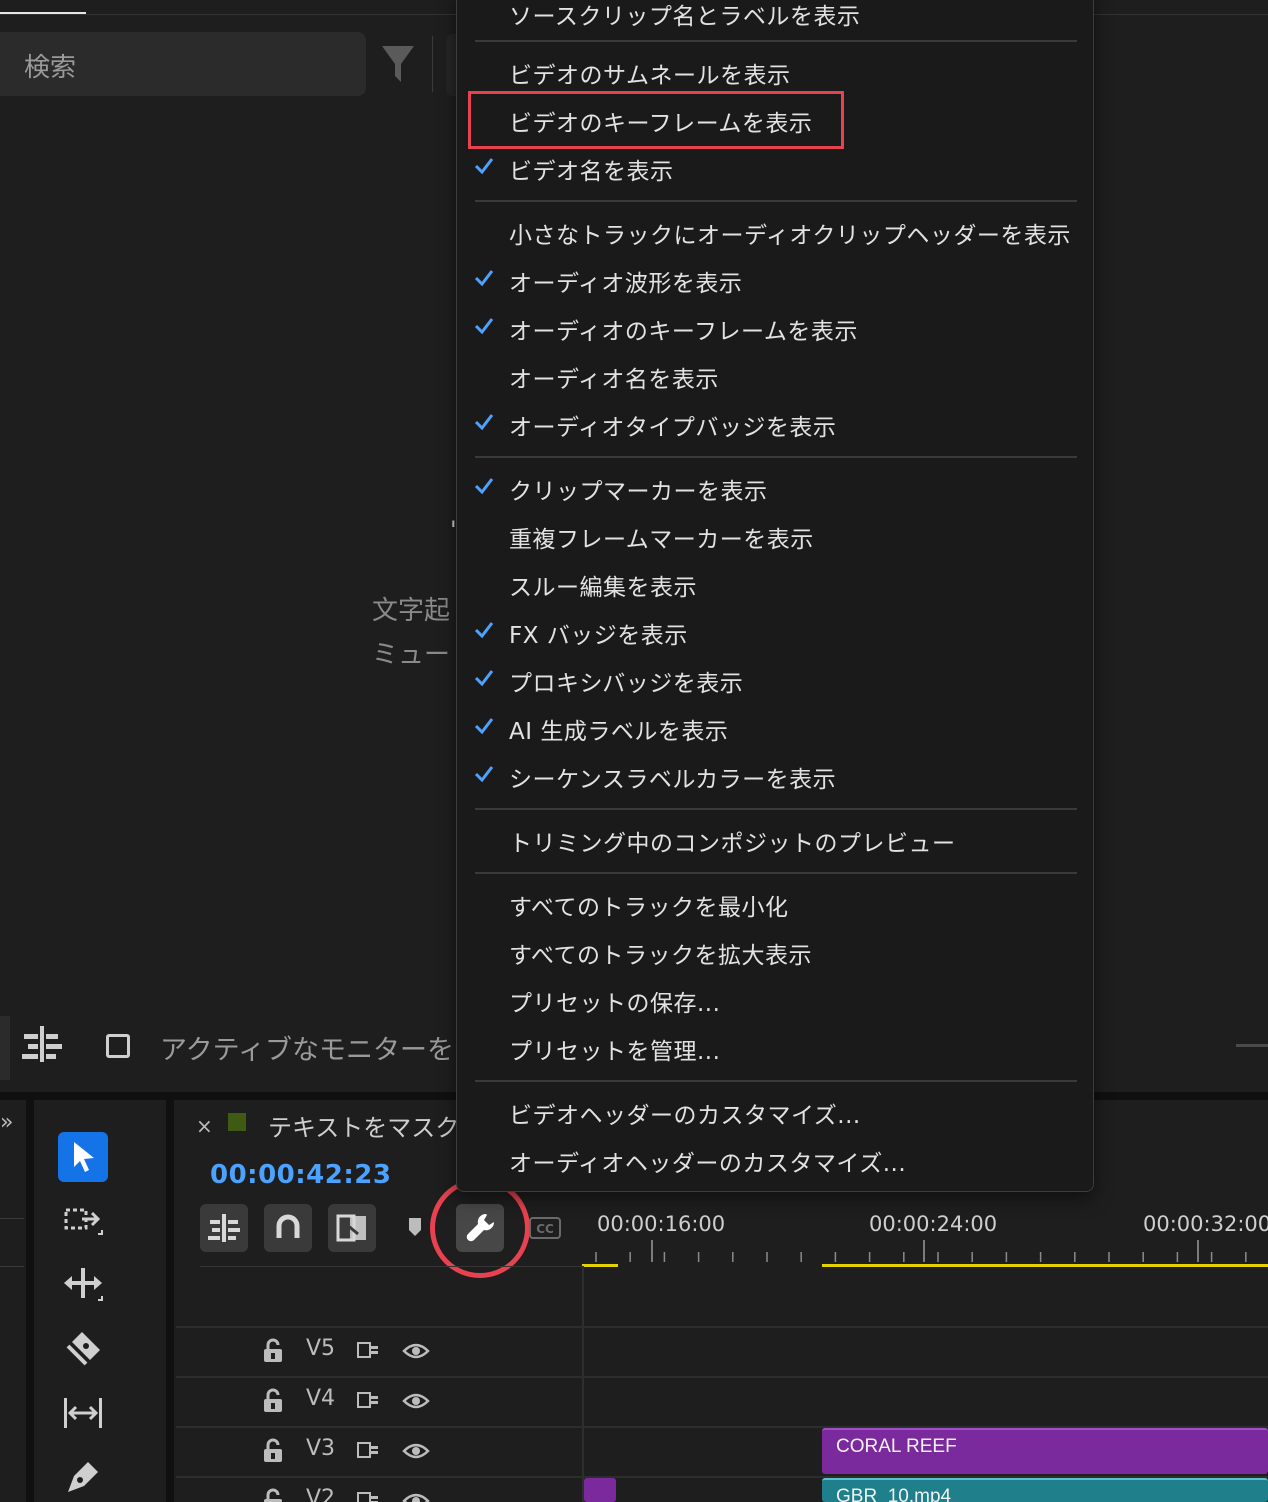 The width and height of the screenshot is (1268, 1502). I want to click on timeline-divider, so click(583, 1384).